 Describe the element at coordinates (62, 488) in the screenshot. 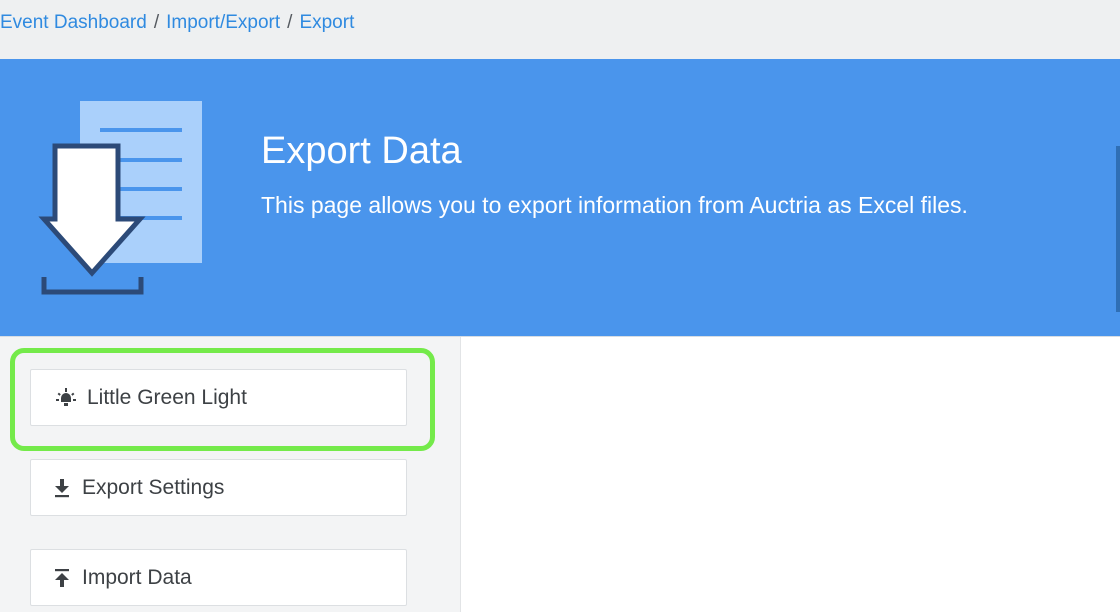

I see `download-icon` at that location.